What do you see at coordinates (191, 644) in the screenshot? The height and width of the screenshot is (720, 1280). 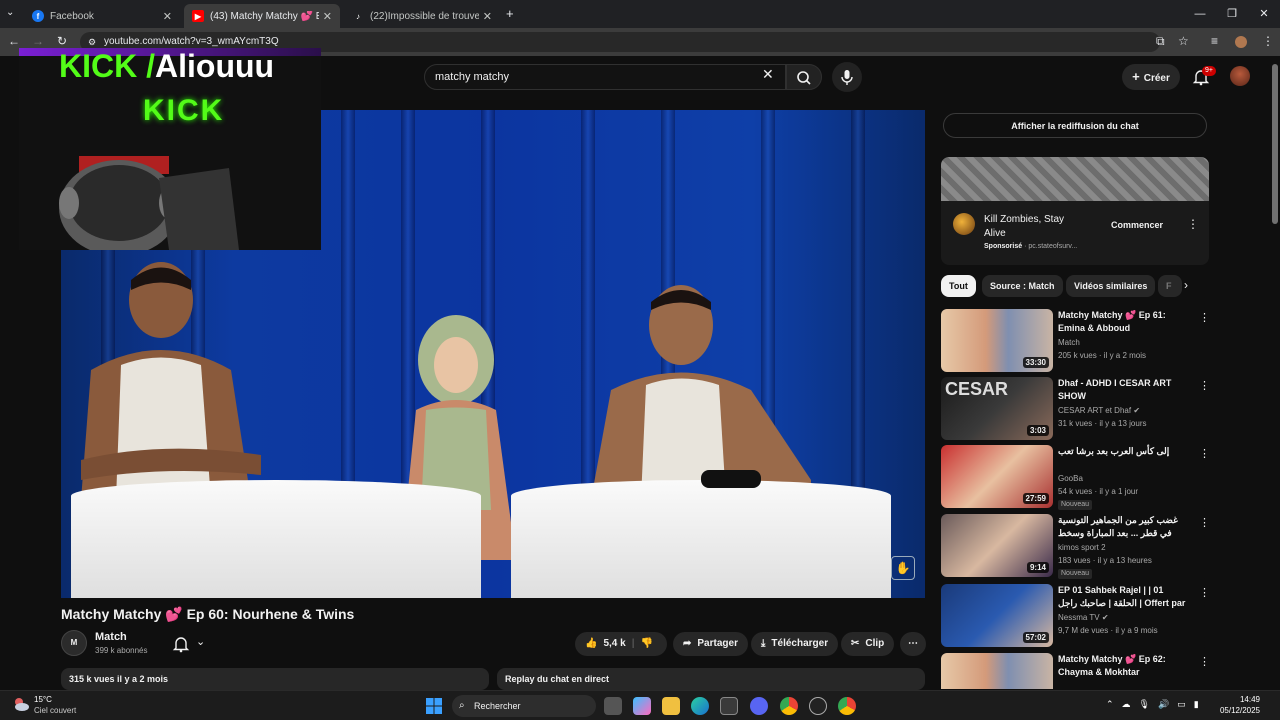 I see `subscription-notification-button: ⌄` at bounding box center [191, 644].